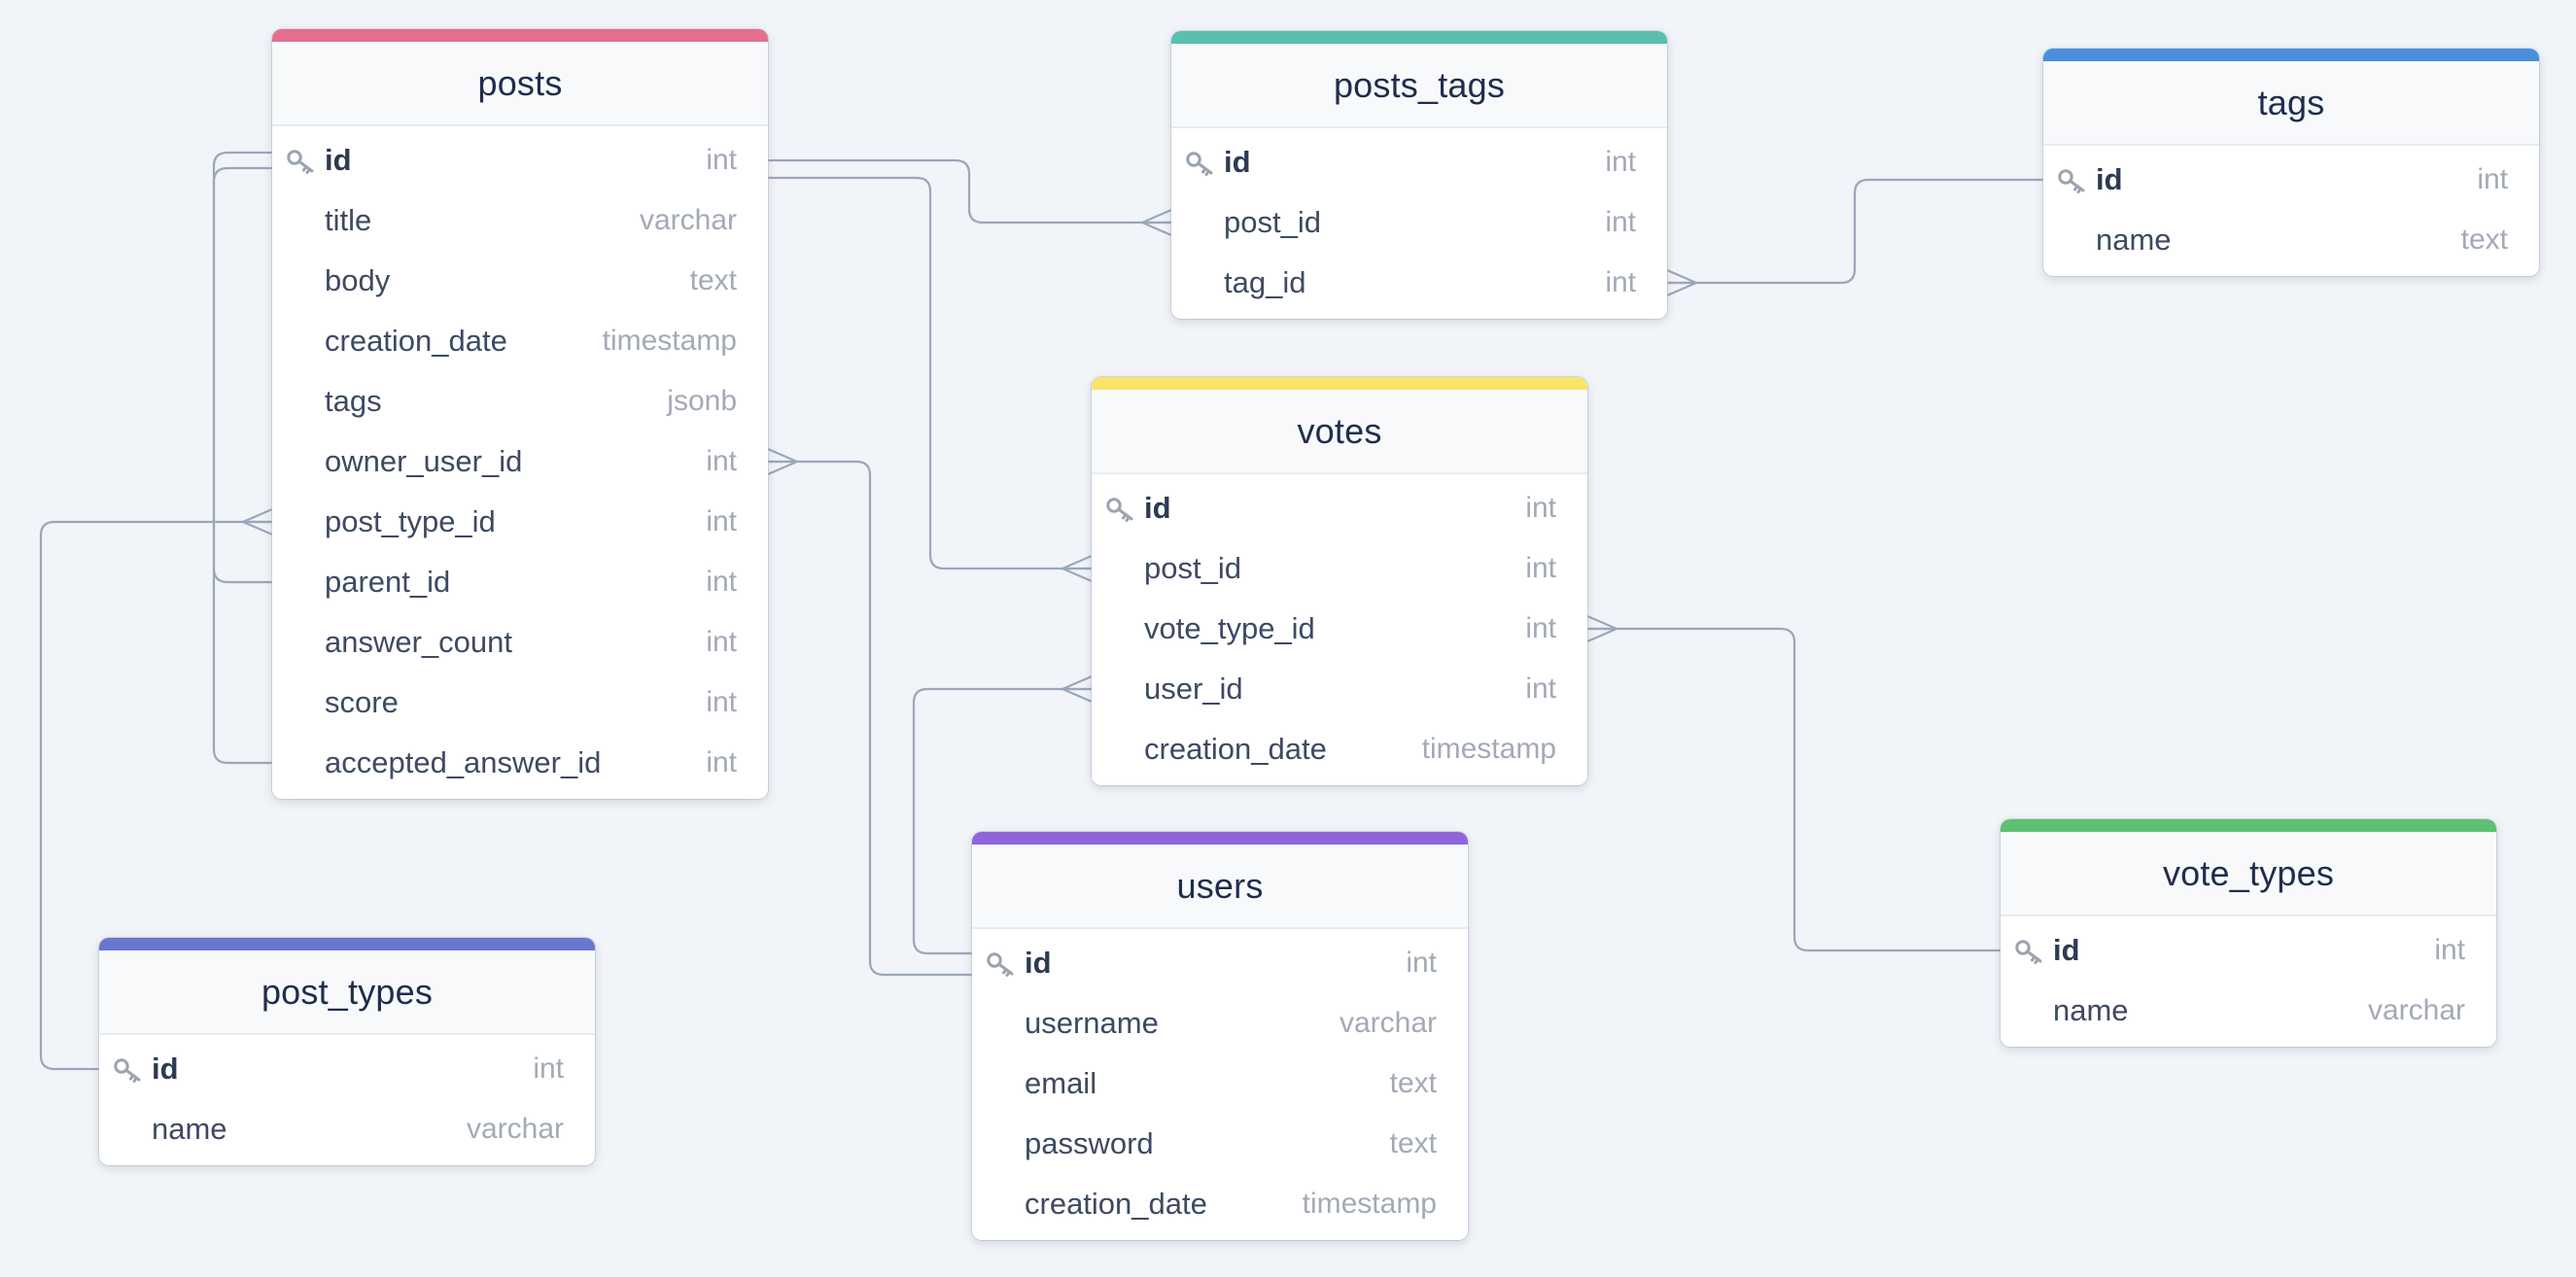 This screenshot has width=2576, height=1277. Describe the element at coordinates (969, 191) in the screenshot. I see `connector-posts-tags-post-id` at that location.